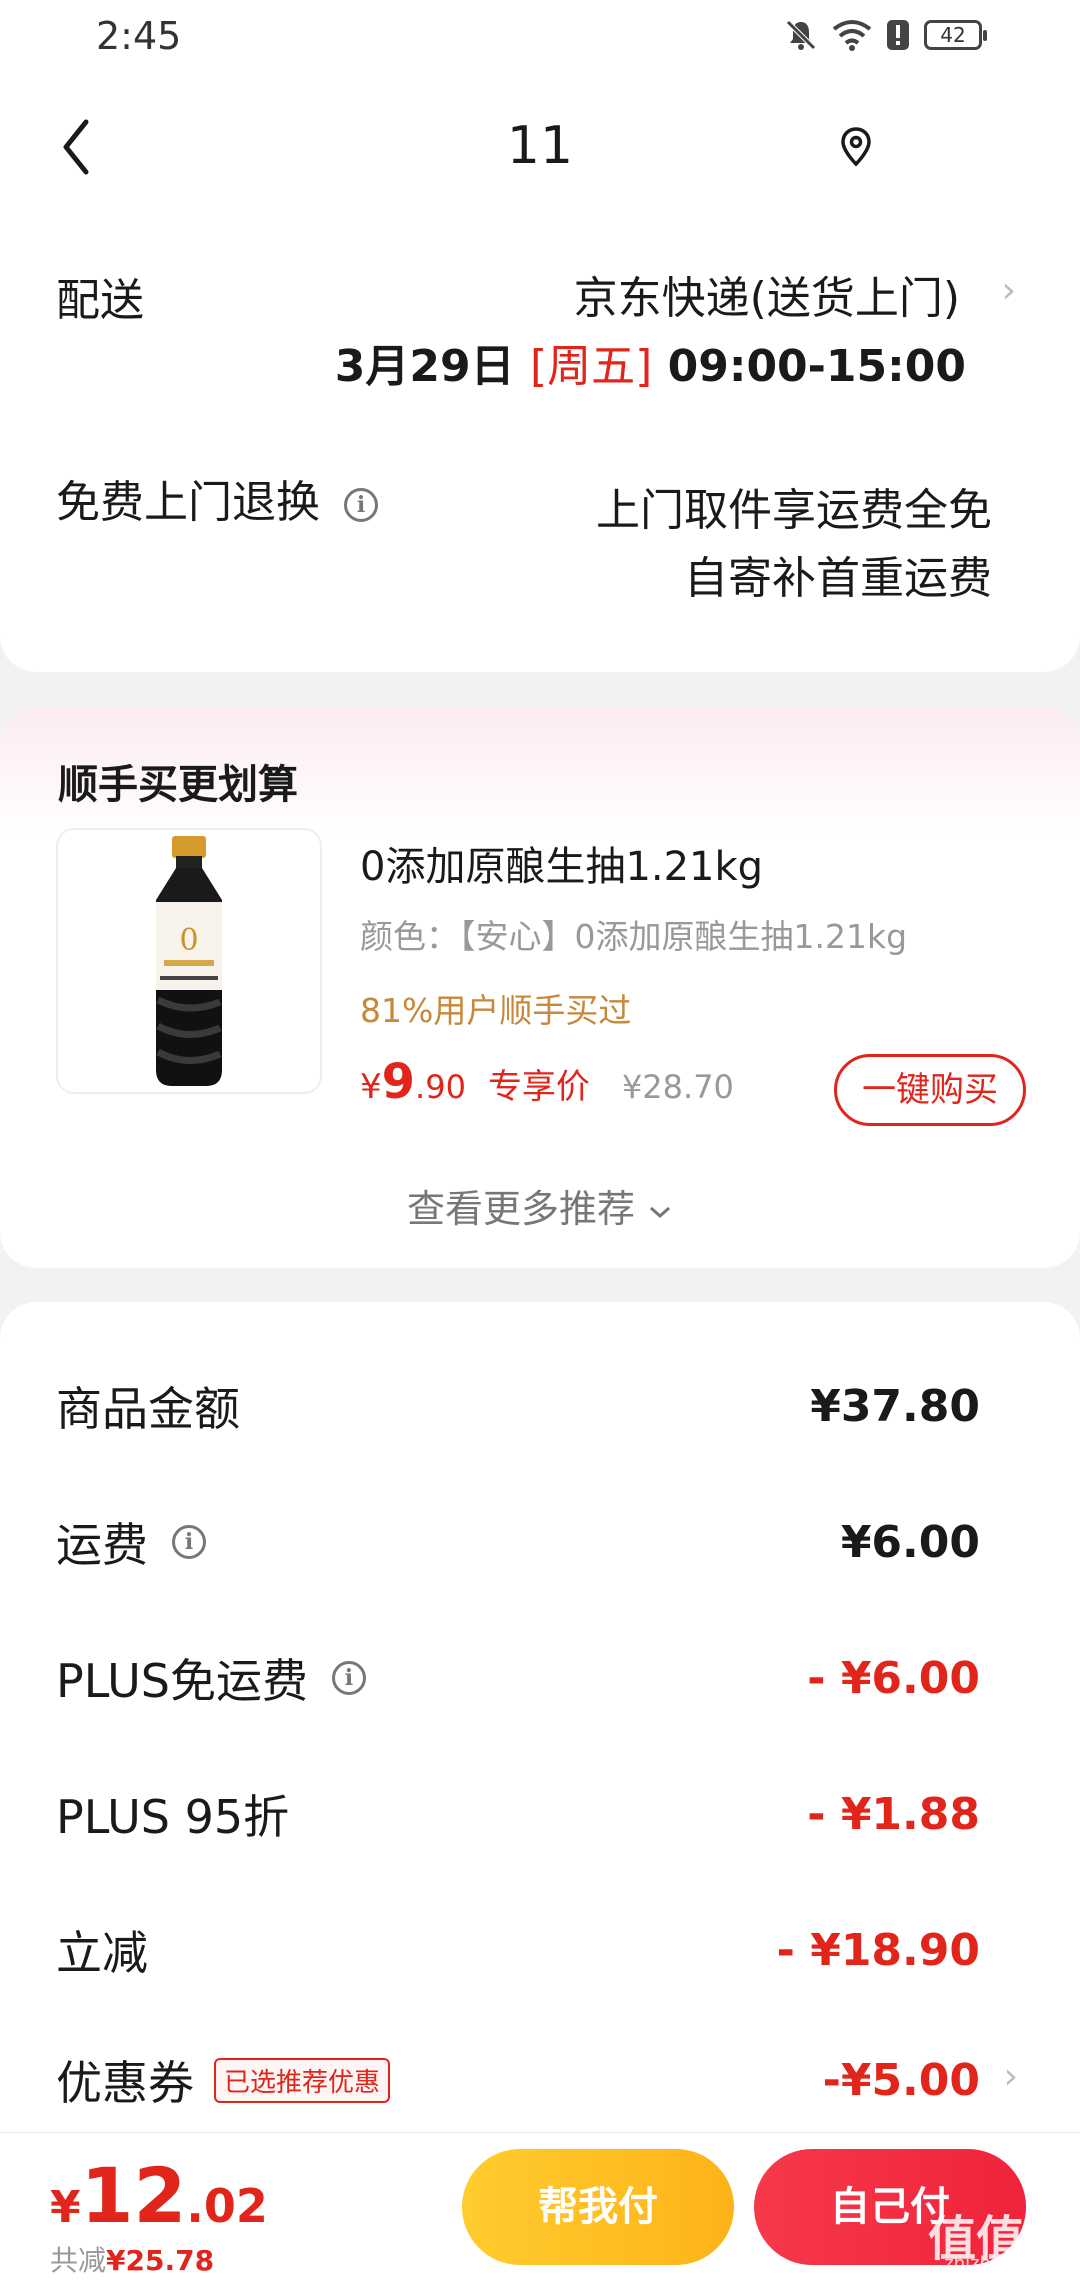  What do you see at coordinates (930, 1090) in the screenshot?
I see `one-click-buy-button: 一键购买` at bounding box center [930, 1090].